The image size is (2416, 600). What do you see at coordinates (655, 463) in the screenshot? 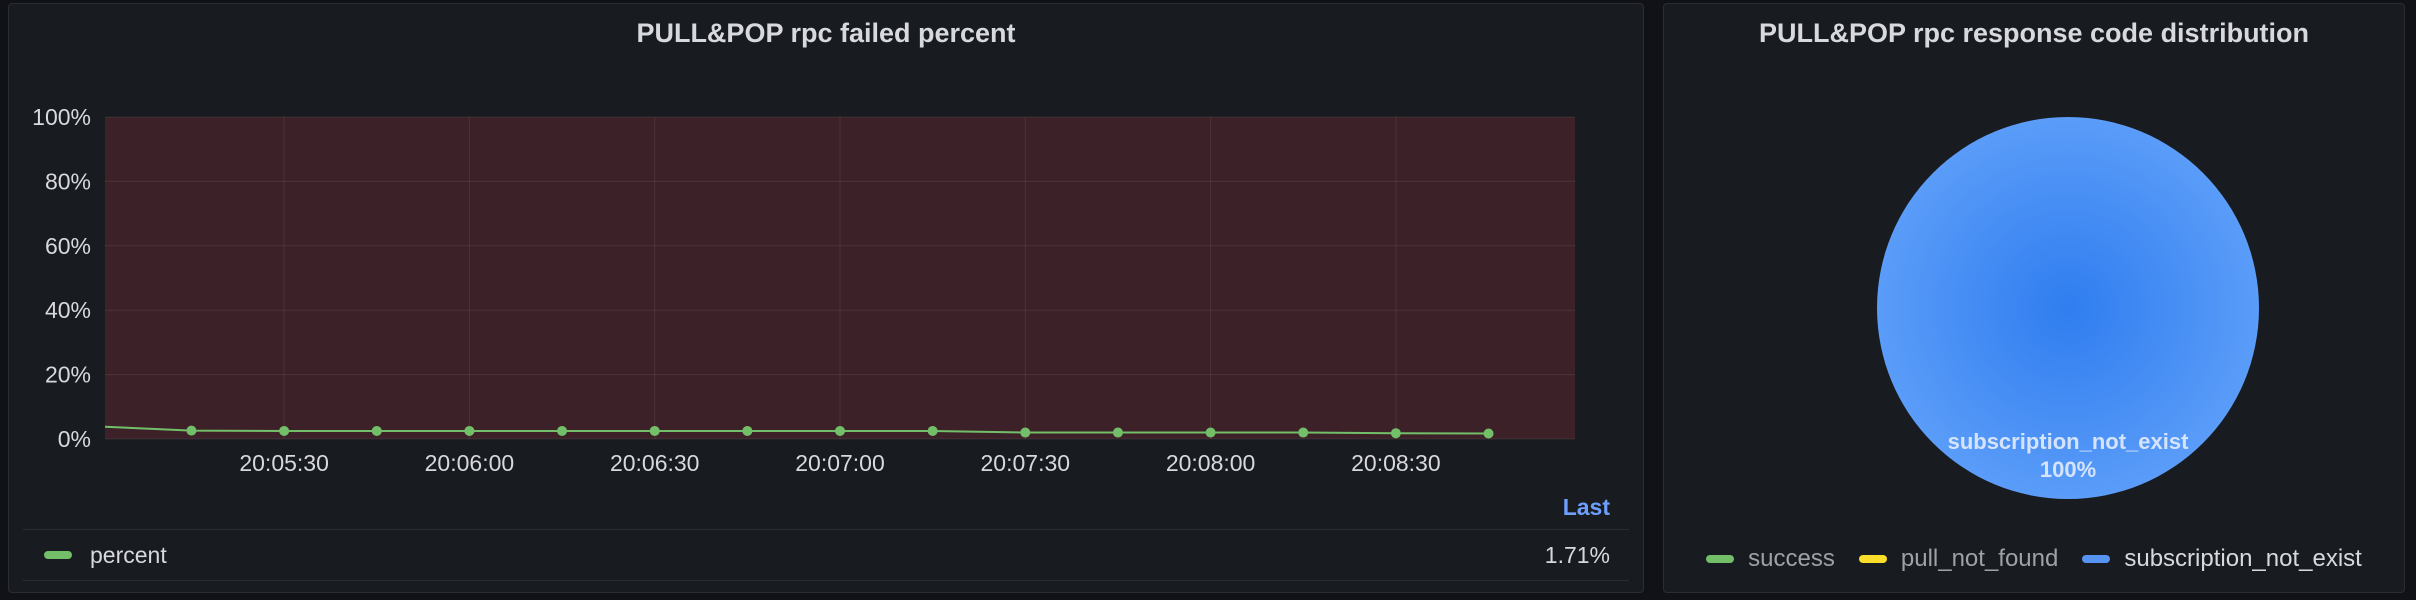
I see `x-tick-label: 20:06:30` at bounding box center [655, 463].